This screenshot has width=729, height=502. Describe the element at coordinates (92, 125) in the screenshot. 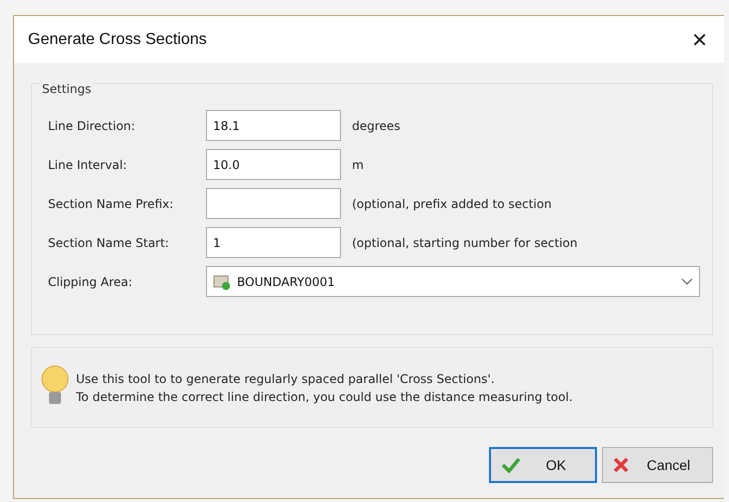

I see `field-label: Line Direction:` at that location.